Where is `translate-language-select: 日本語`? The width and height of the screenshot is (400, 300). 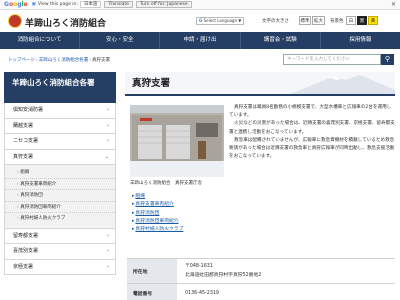 translate-language-select: 日本語 is located at coordinates (90, 4).